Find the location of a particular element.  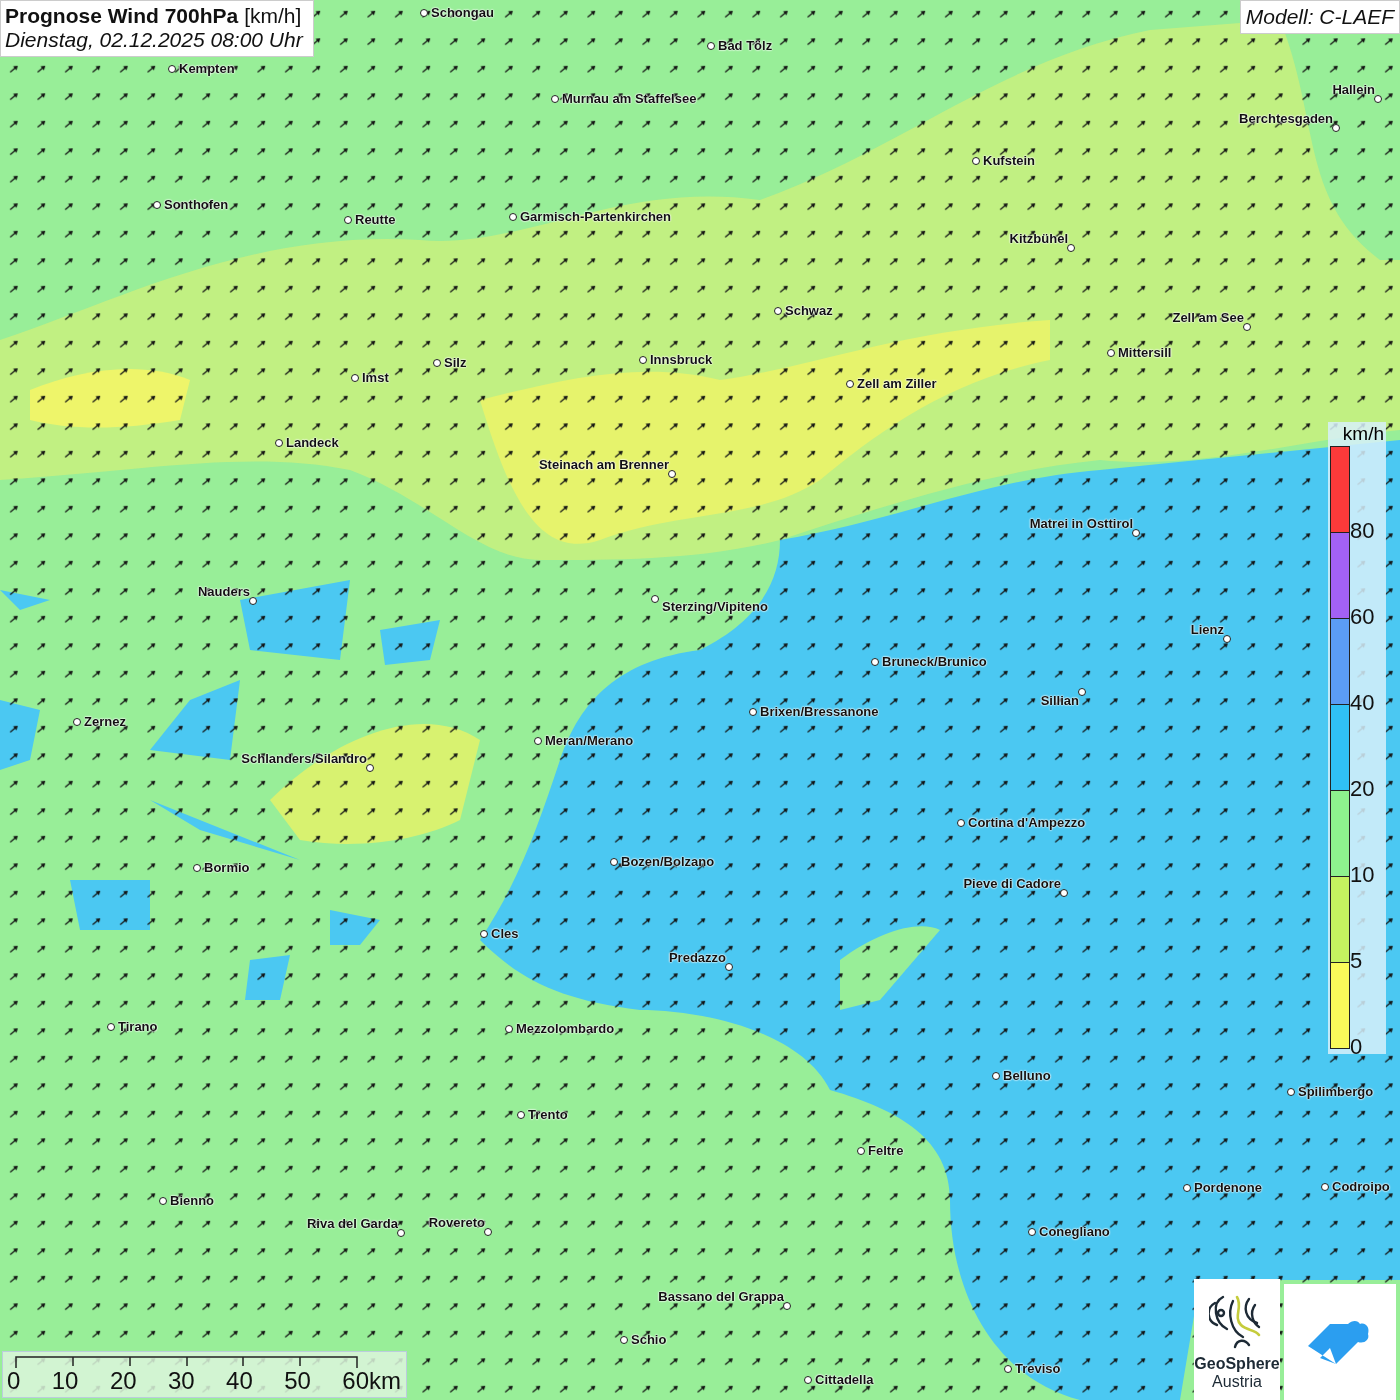

legend-value: 40 is located at coordinates (1362, 703).